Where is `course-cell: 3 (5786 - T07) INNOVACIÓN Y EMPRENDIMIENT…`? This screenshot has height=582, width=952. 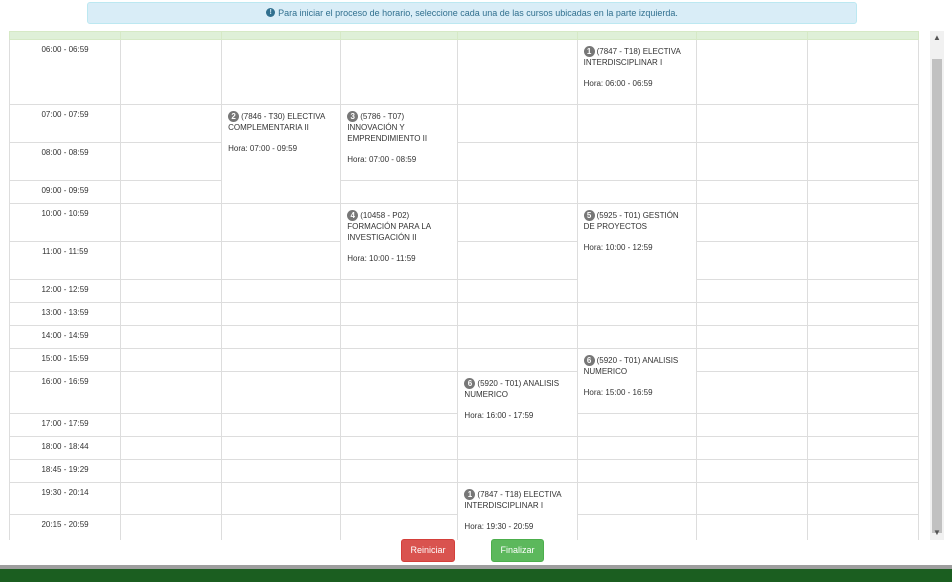
course-cell: 3 (5786 - T07) INNOVACIÓN Y EMPRENDIMIENT… is located at coordinates (399, 142).